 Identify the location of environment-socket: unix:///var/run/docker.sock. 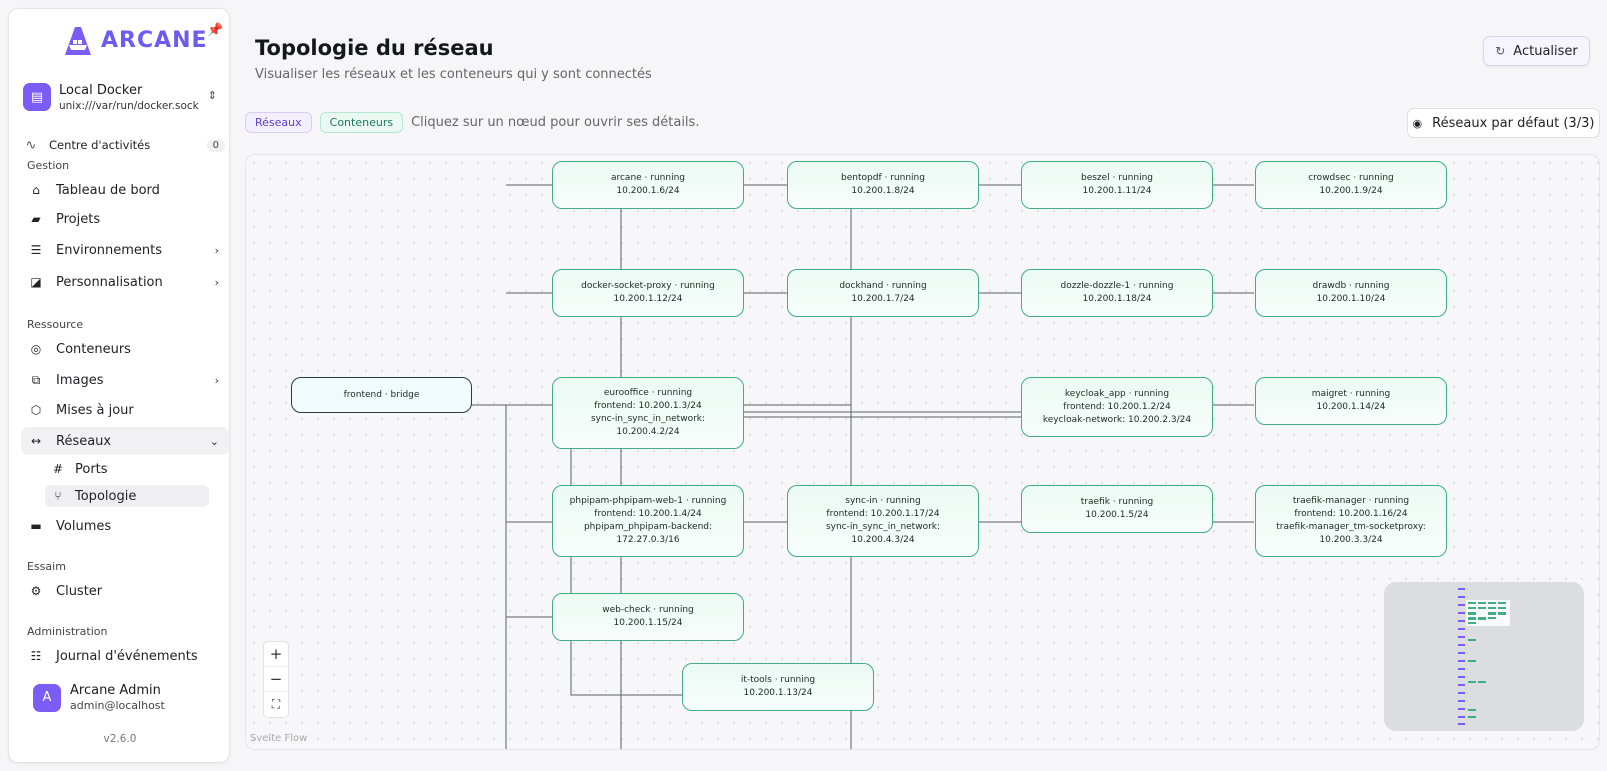
(129, 105).